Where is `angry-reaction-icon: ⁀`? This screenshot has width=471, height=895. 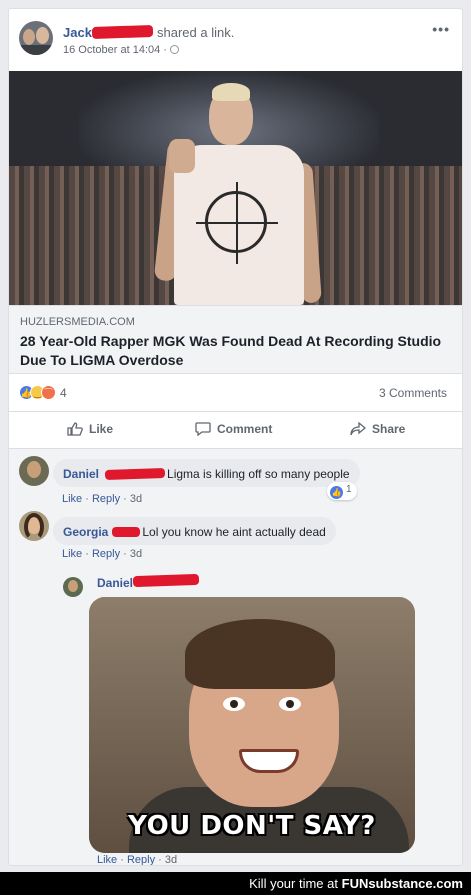
angry-reaction-icon: ⁀ is located at coordinates (48, 392).